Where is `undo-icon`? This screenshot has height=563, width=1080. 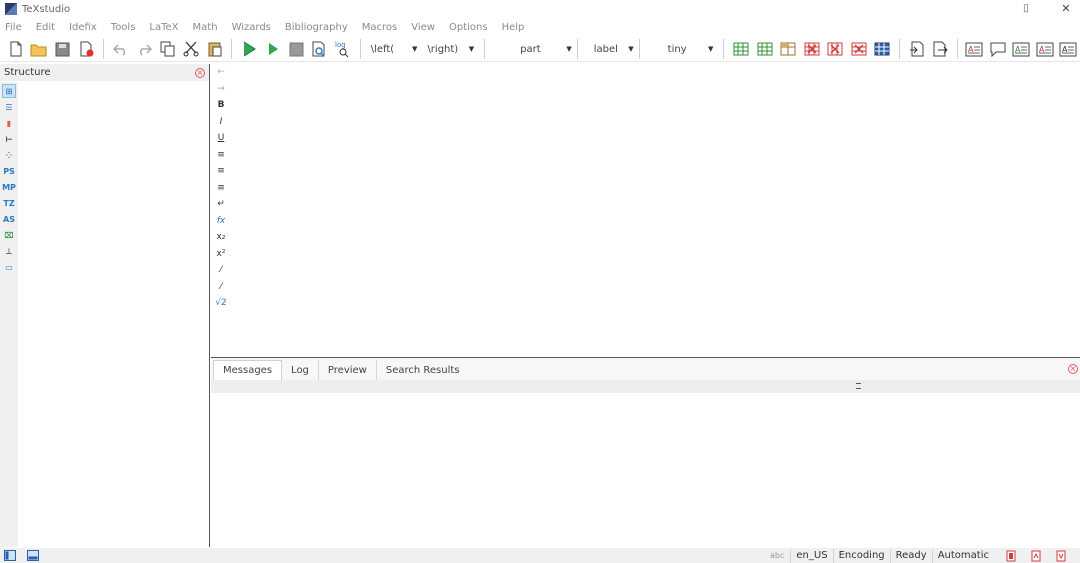
undo-icon is located at coordinates (120, 49).